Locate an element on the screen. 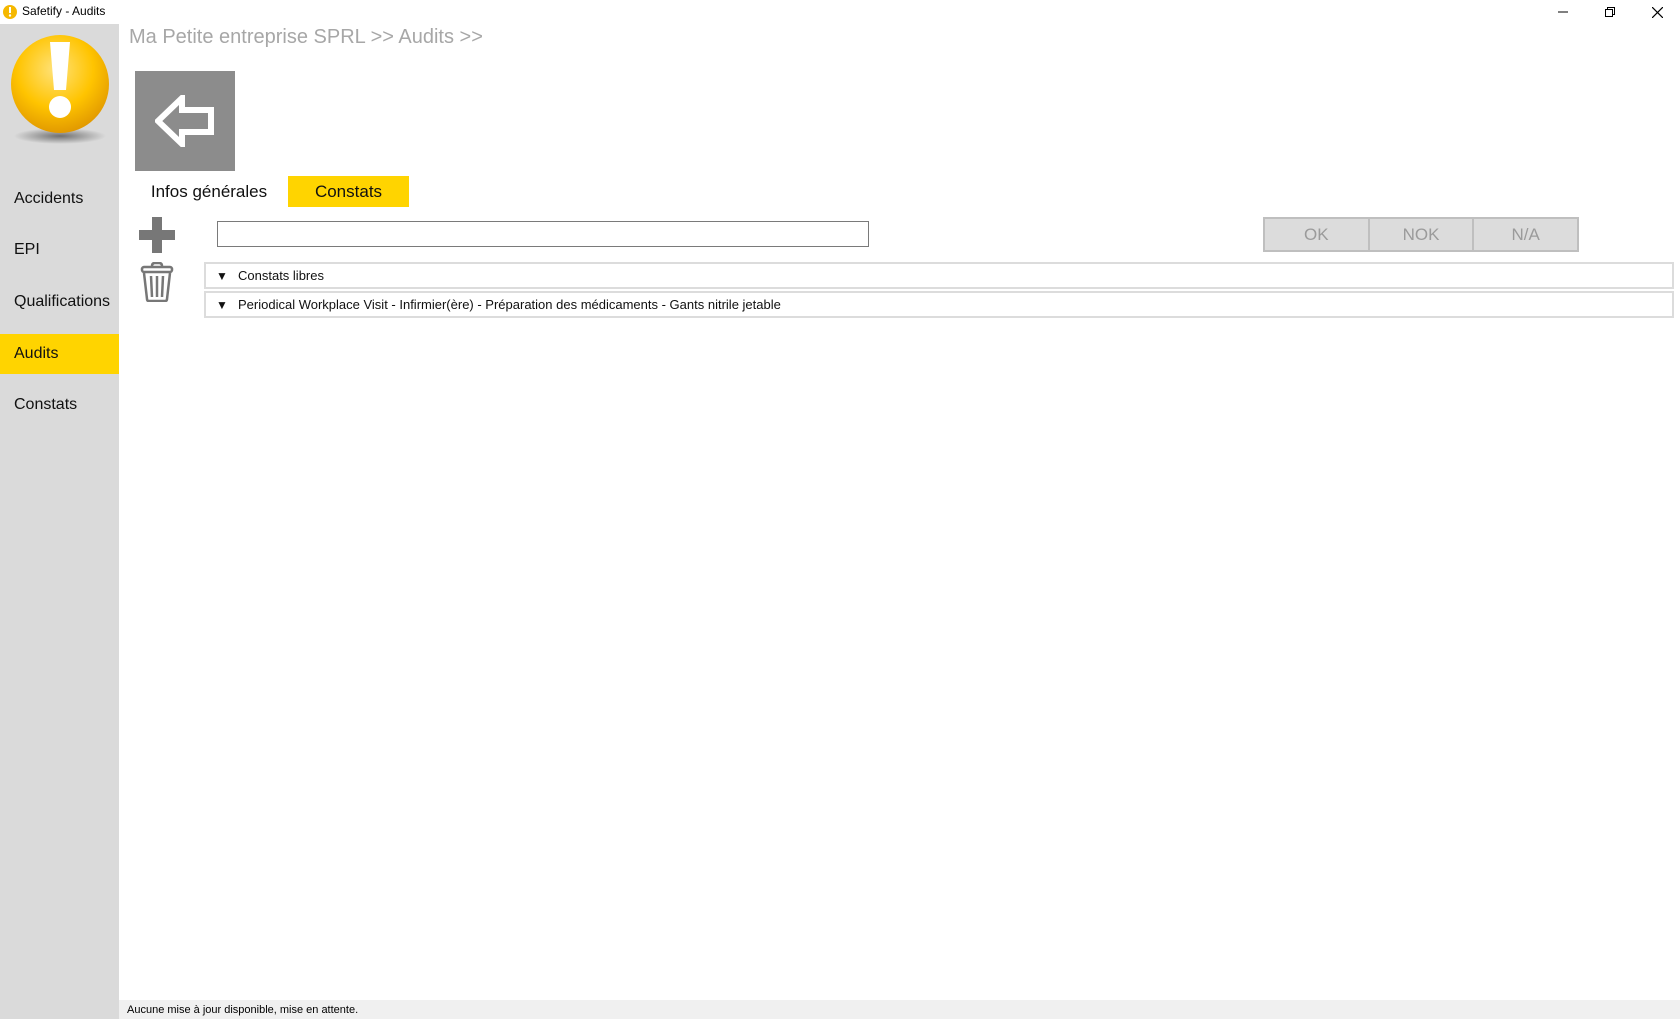 Image resolution: width=1680 pixels, height=1019 pixels. nok-button: NOK is located at coordinates (1422, 234).